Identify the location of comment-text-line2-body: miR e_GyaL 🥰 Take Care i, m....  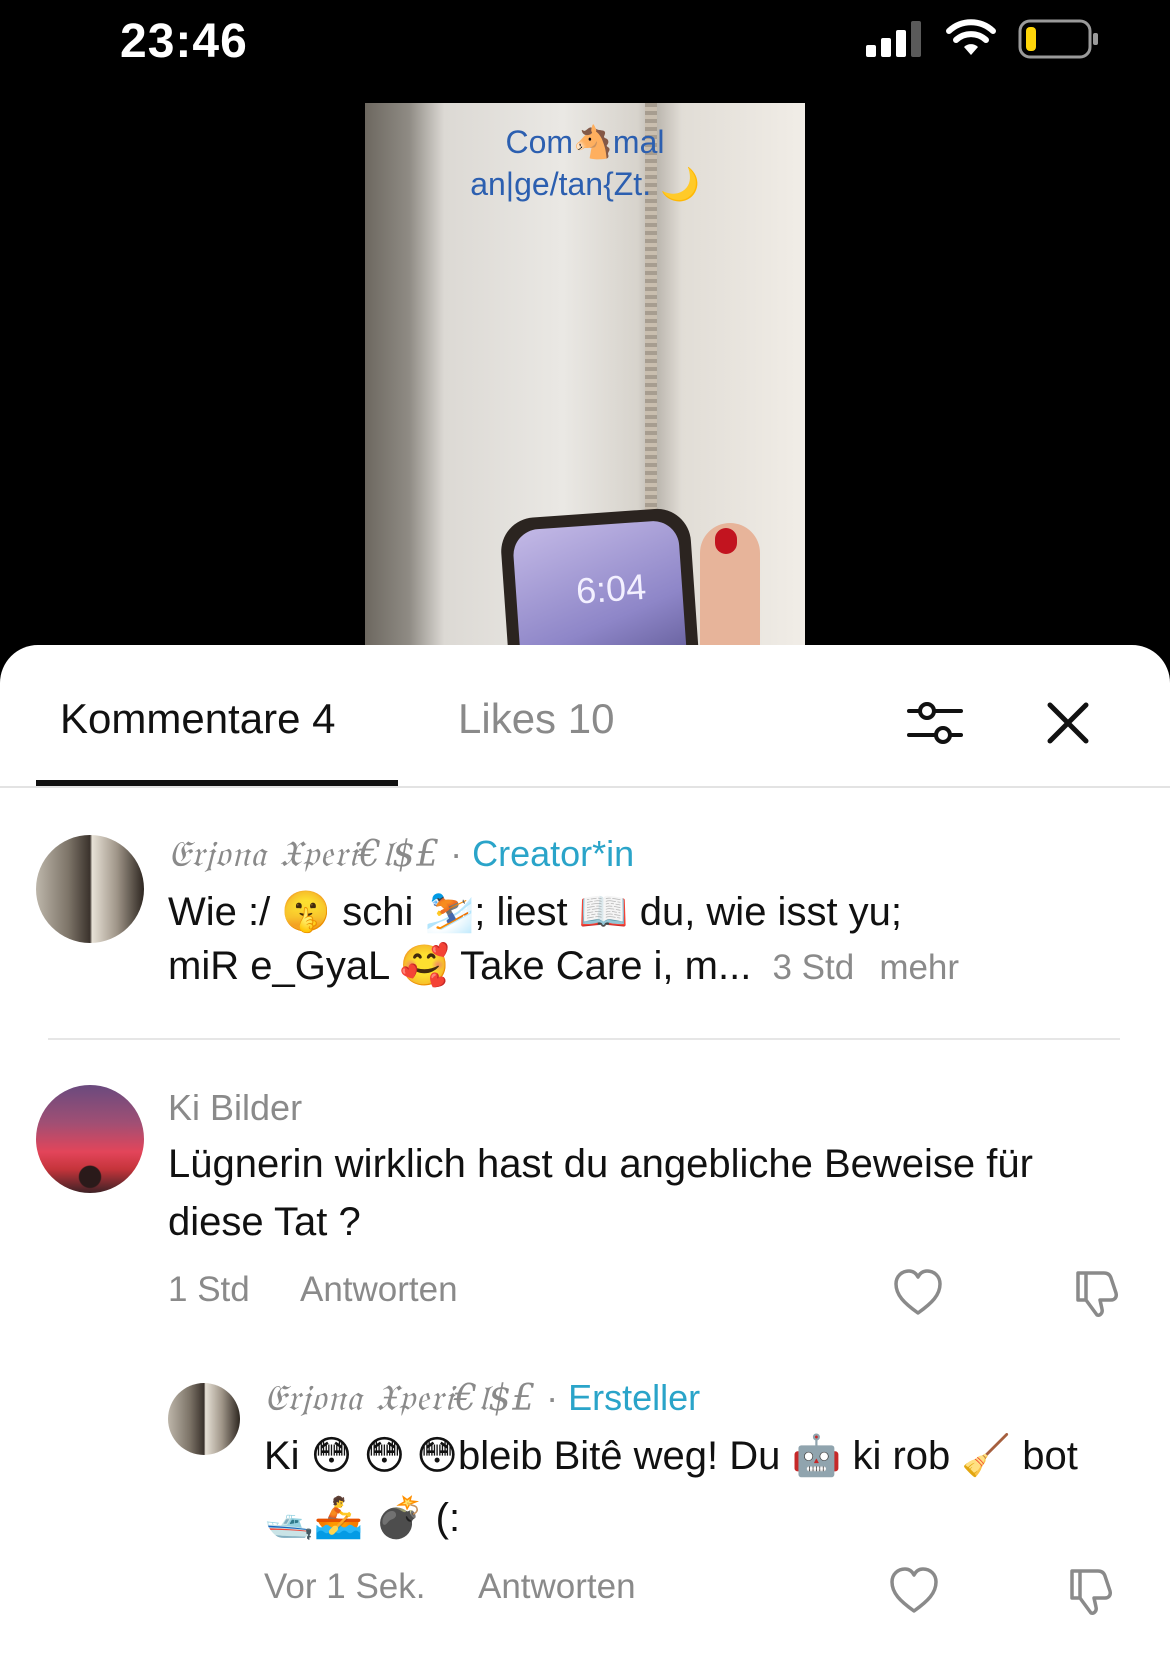
(460, 966).